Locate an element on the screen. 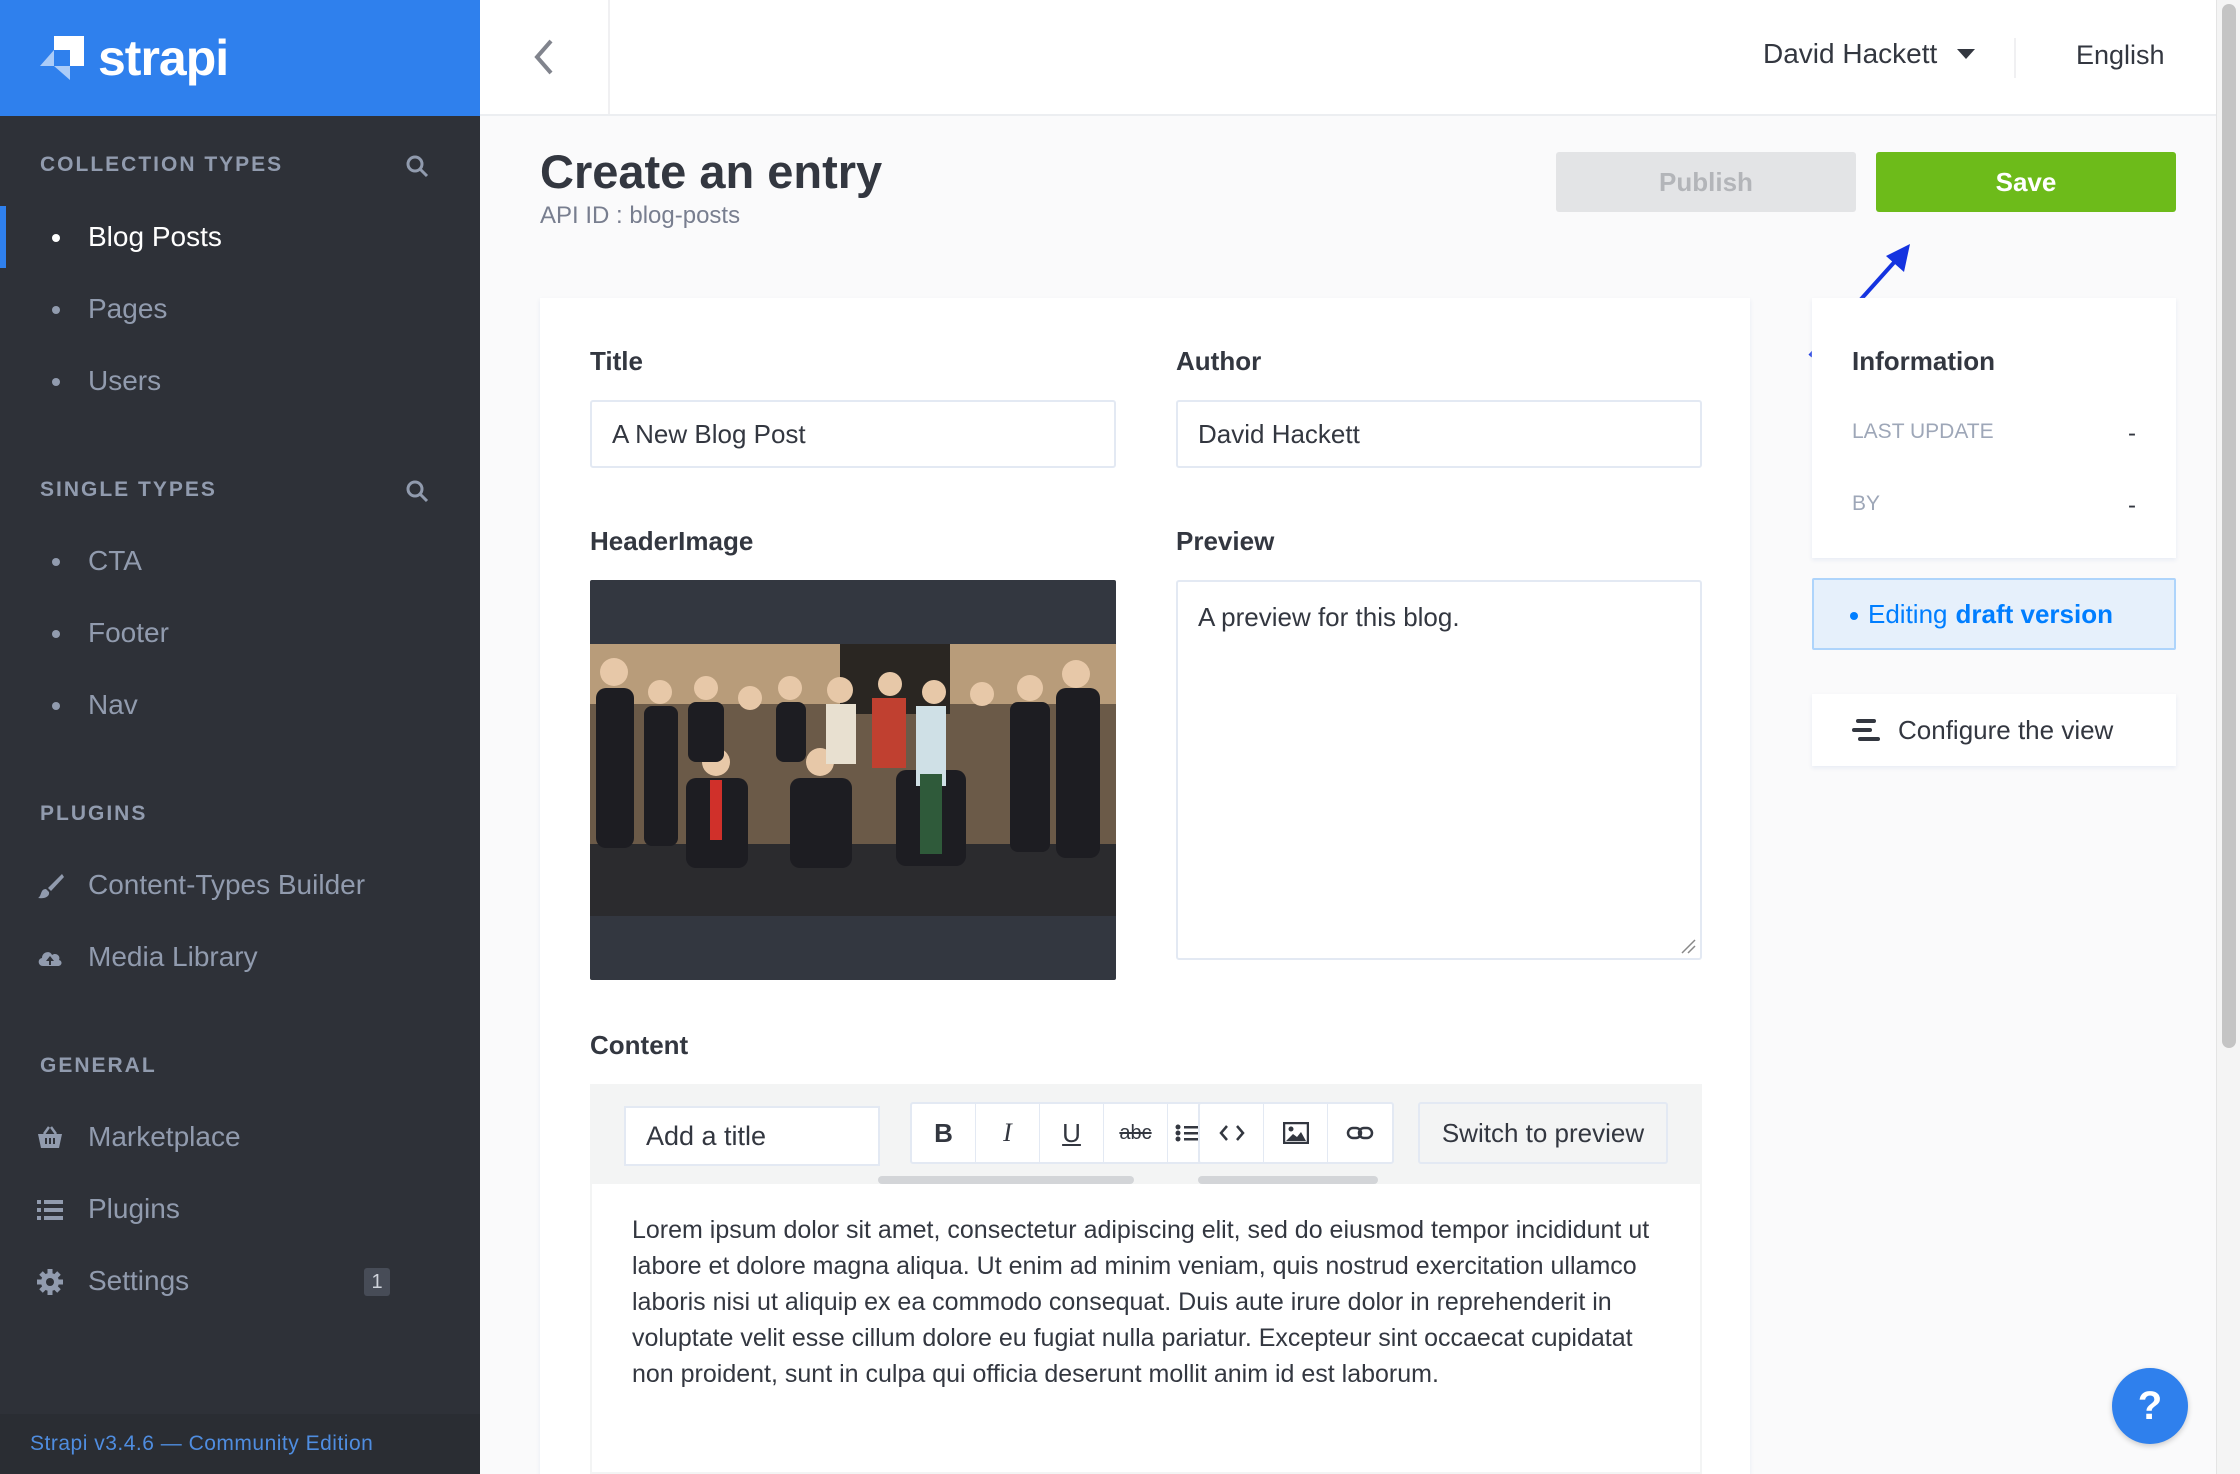 The width and height of the screenshot is (2240, 1474). title-input: A New Blog Post is located at coordinates (853, 434).